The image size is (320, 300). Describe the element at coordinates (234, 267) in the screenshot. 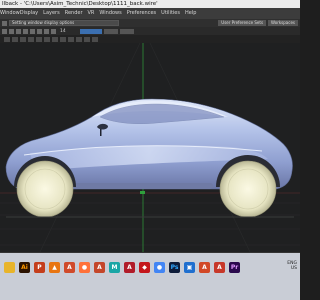

I see `premiere-icon: Pr` at that location.